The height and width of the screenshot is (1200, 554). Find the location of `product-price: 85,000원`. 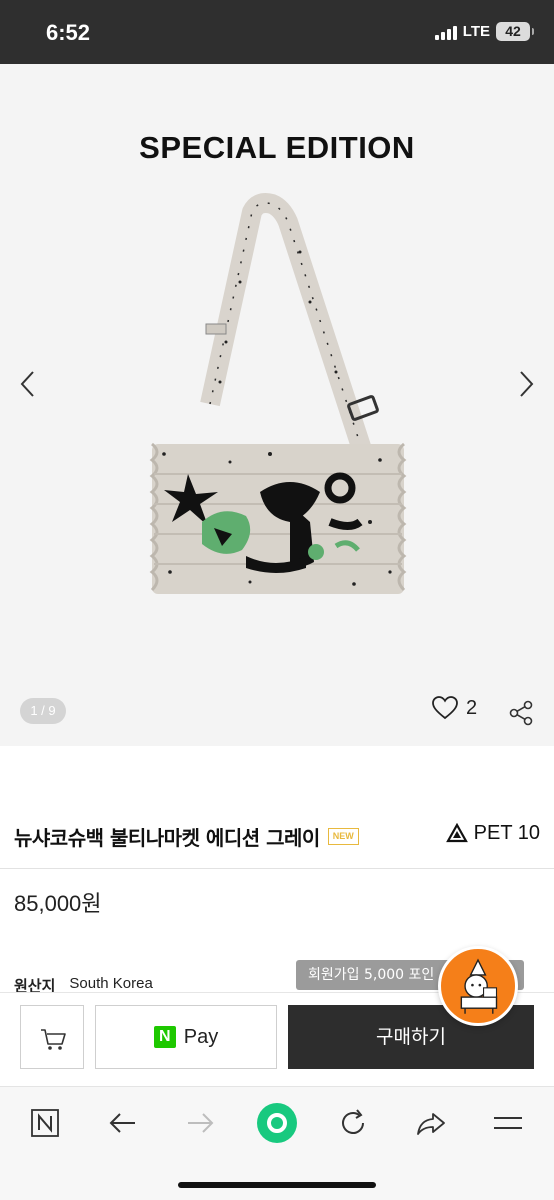

product-price: 85,000원 is located at coordinates (58, 903).